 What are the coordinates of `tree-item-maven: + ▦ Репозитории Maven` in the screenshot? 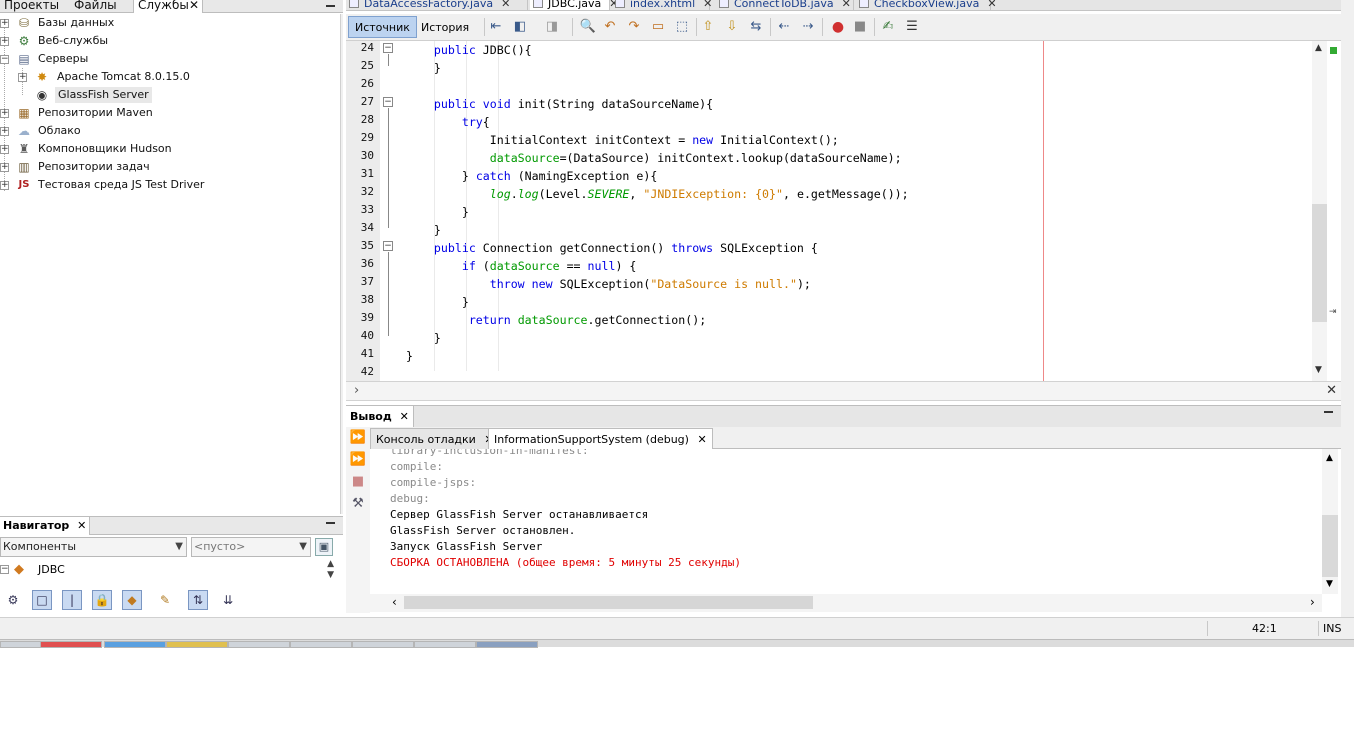 It's located at (171, 113).